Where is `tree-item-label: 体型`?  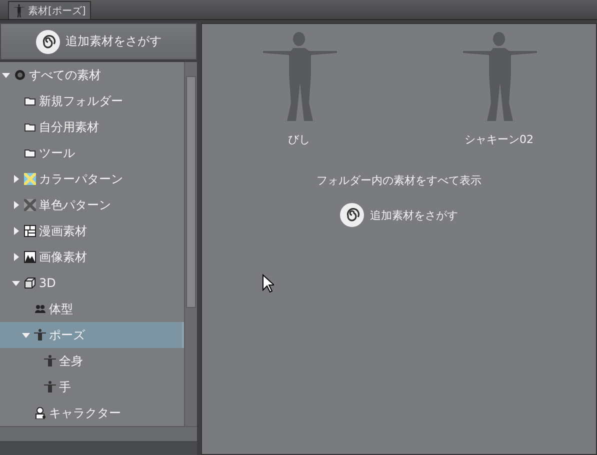
tree-item-label: 体型 is located at coordinates (61, 309).